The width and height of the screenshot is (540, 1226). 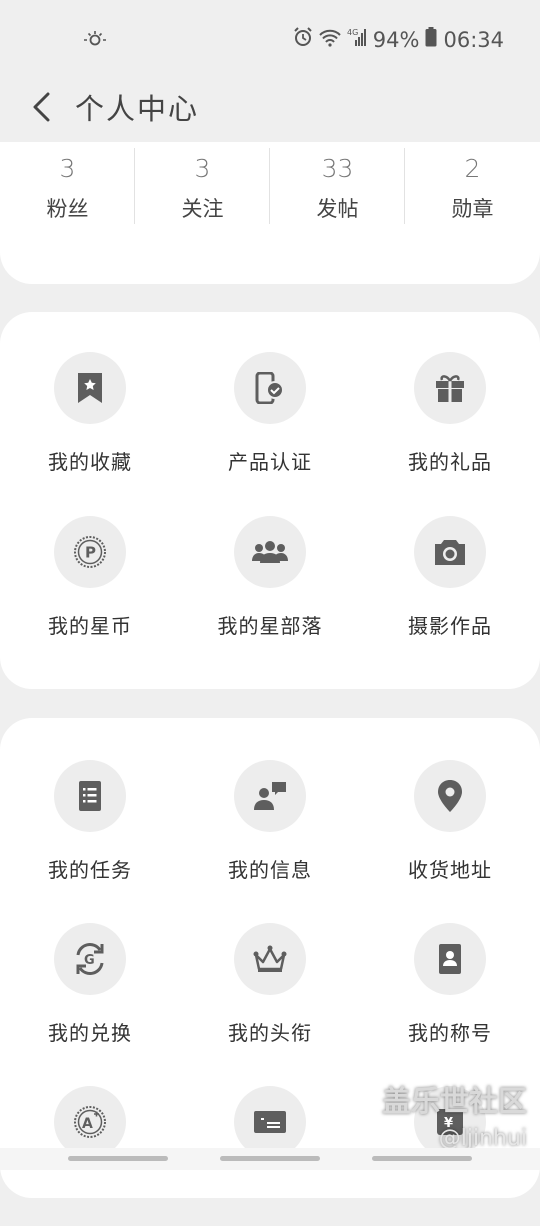 What do you see at coordinates (90, 796) in the screenshot?
I see `task-list-icon` at bounding box center [90, 796].